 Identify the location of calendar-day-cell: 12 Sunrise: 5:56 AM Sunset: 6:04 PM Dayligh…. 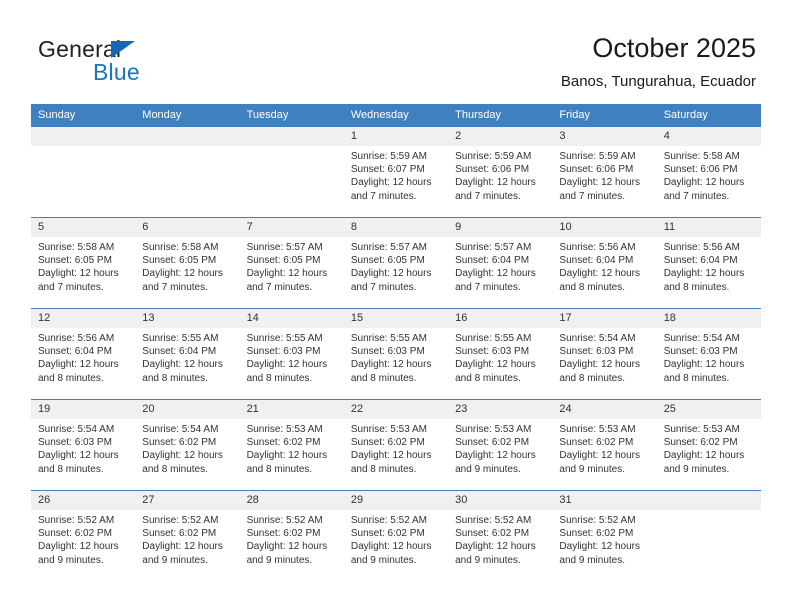
(83, 354).